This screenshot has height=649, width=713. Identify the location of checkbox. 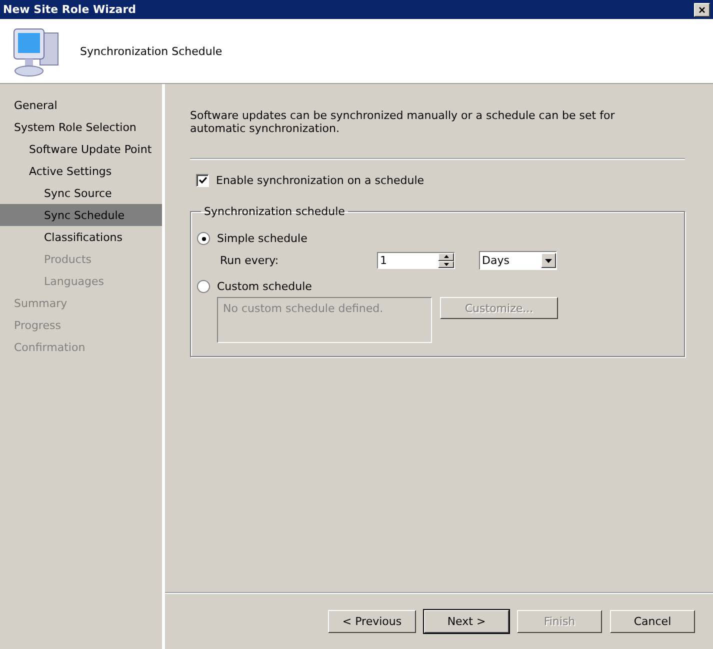
(202, 180).